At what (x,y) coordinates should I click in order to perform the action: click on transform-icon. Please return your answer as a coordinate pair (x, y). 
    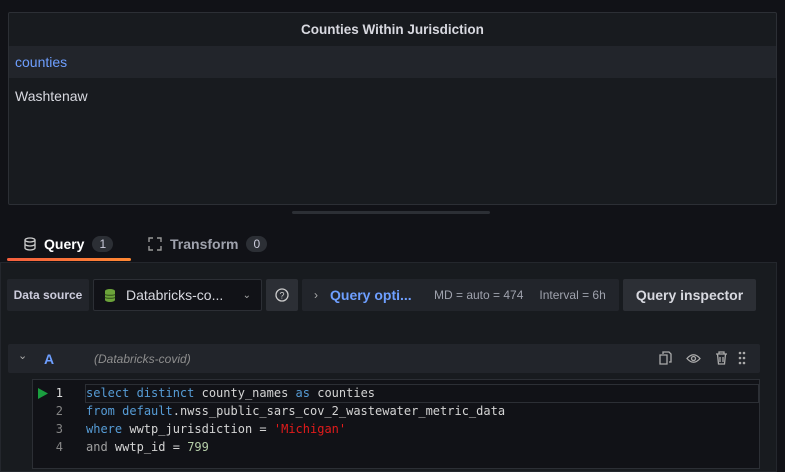
    Looking at the image, I should click on (155, 244).